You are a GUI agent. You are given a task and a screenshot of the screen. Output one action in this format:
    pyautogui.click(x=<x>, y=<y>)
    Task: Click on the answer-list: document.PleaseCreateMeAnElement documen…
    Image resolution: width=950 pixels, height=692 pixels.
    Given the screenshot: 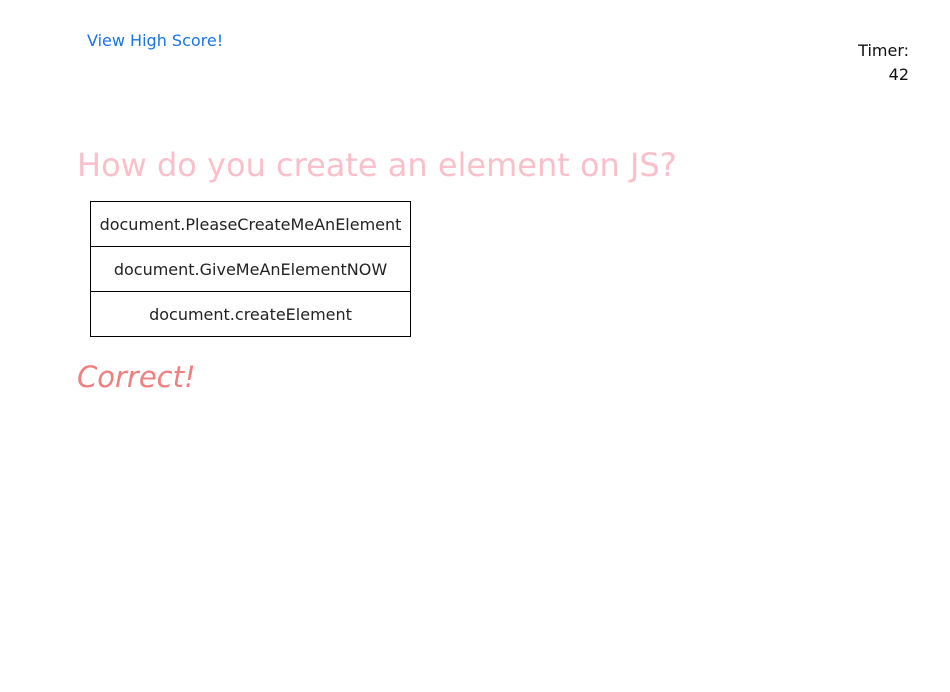 What is the action you would take?
    pyautogui.click(x=250, y=269)
    